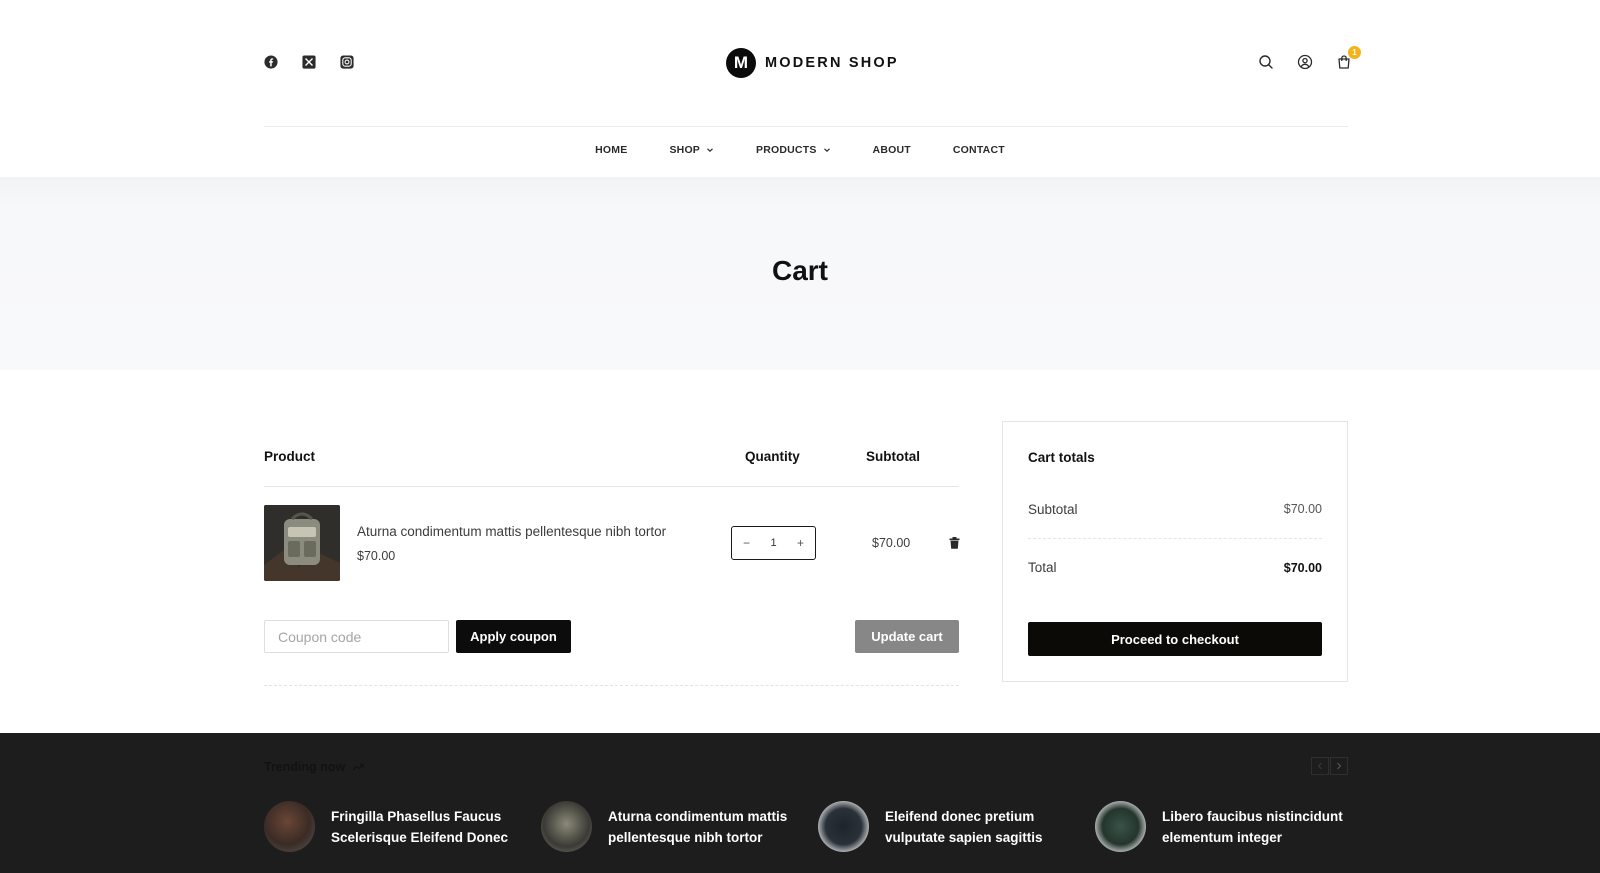 The height and width of the screenshot is (873, 1600). I want to click on totals-total-value: $70.00, so click(1302, 568).